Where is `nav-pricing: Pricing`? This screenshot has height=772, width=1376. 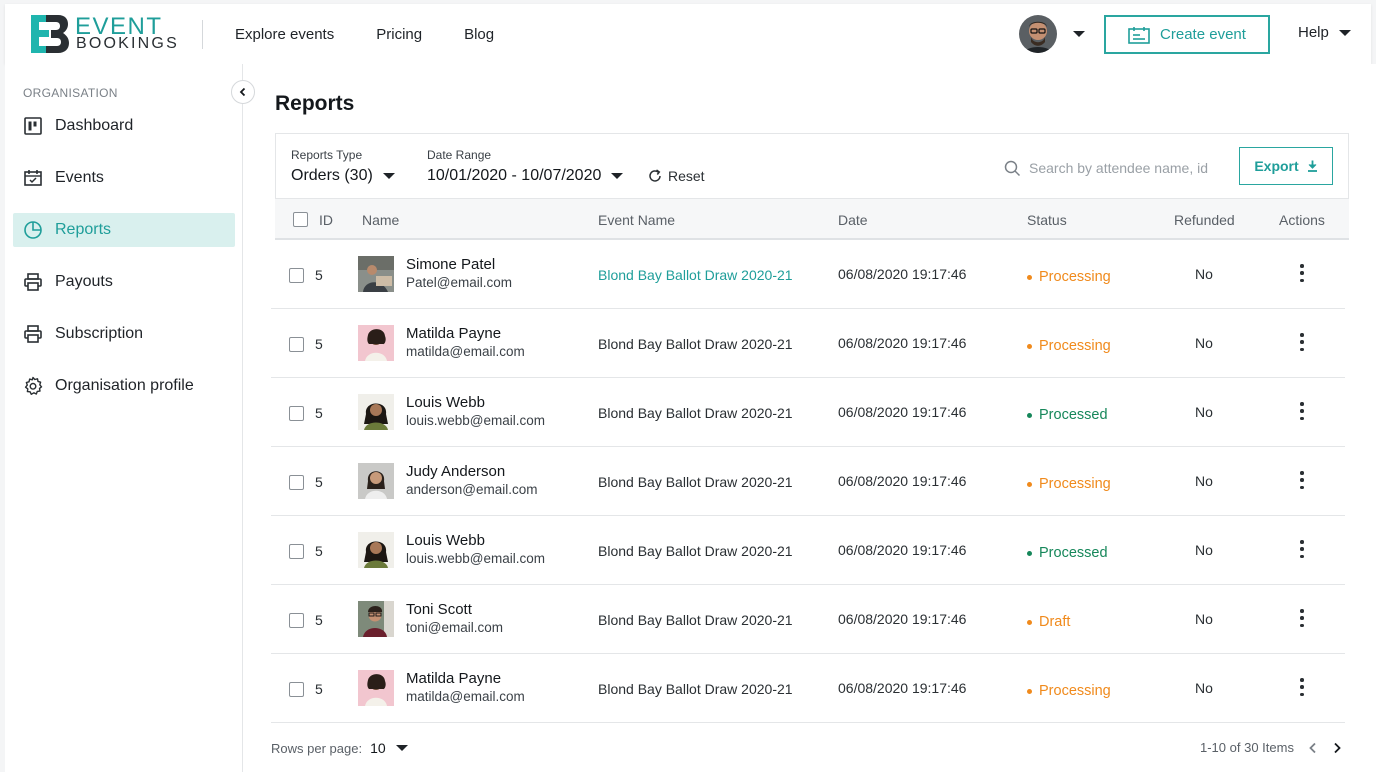 nav-pricing: Pricing is located at coordinates (399, 34).